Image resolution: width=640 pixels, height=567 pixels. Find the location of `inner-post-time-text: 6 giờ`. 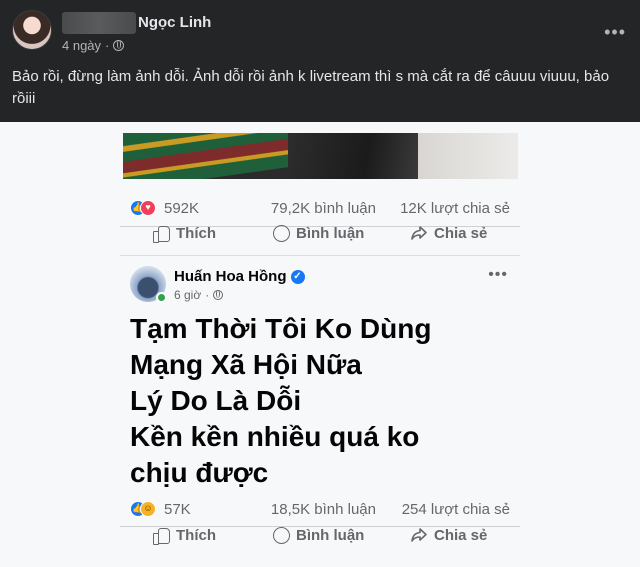

inner-post-time-text: 6 giờ is located at coordinates (187, 295).